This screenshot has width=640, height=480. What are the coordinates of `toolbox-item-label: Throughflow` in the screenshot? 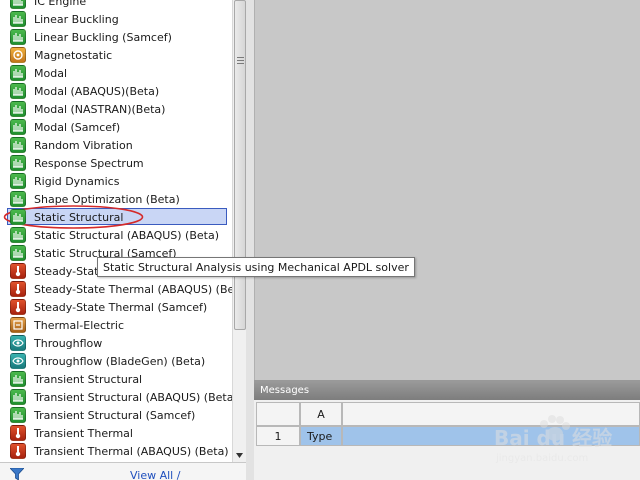 It's located at (68, 343).